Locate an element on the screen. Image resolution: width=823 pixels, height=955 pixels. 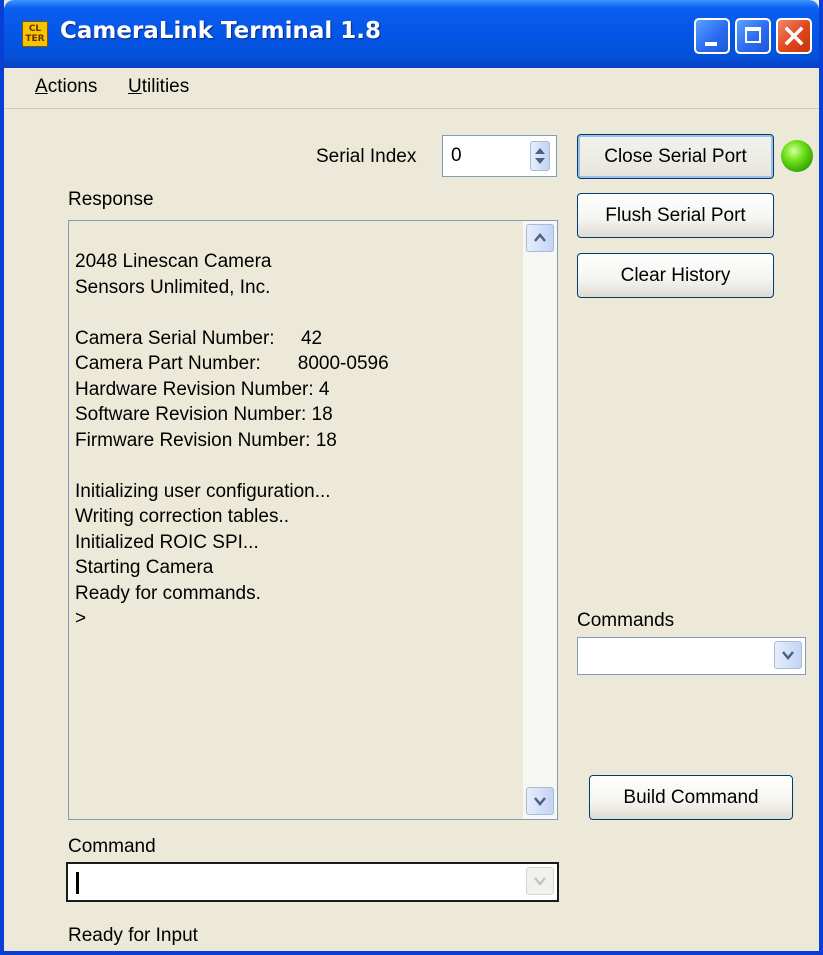
scroll-down-button is located at coordinates (540, 801).